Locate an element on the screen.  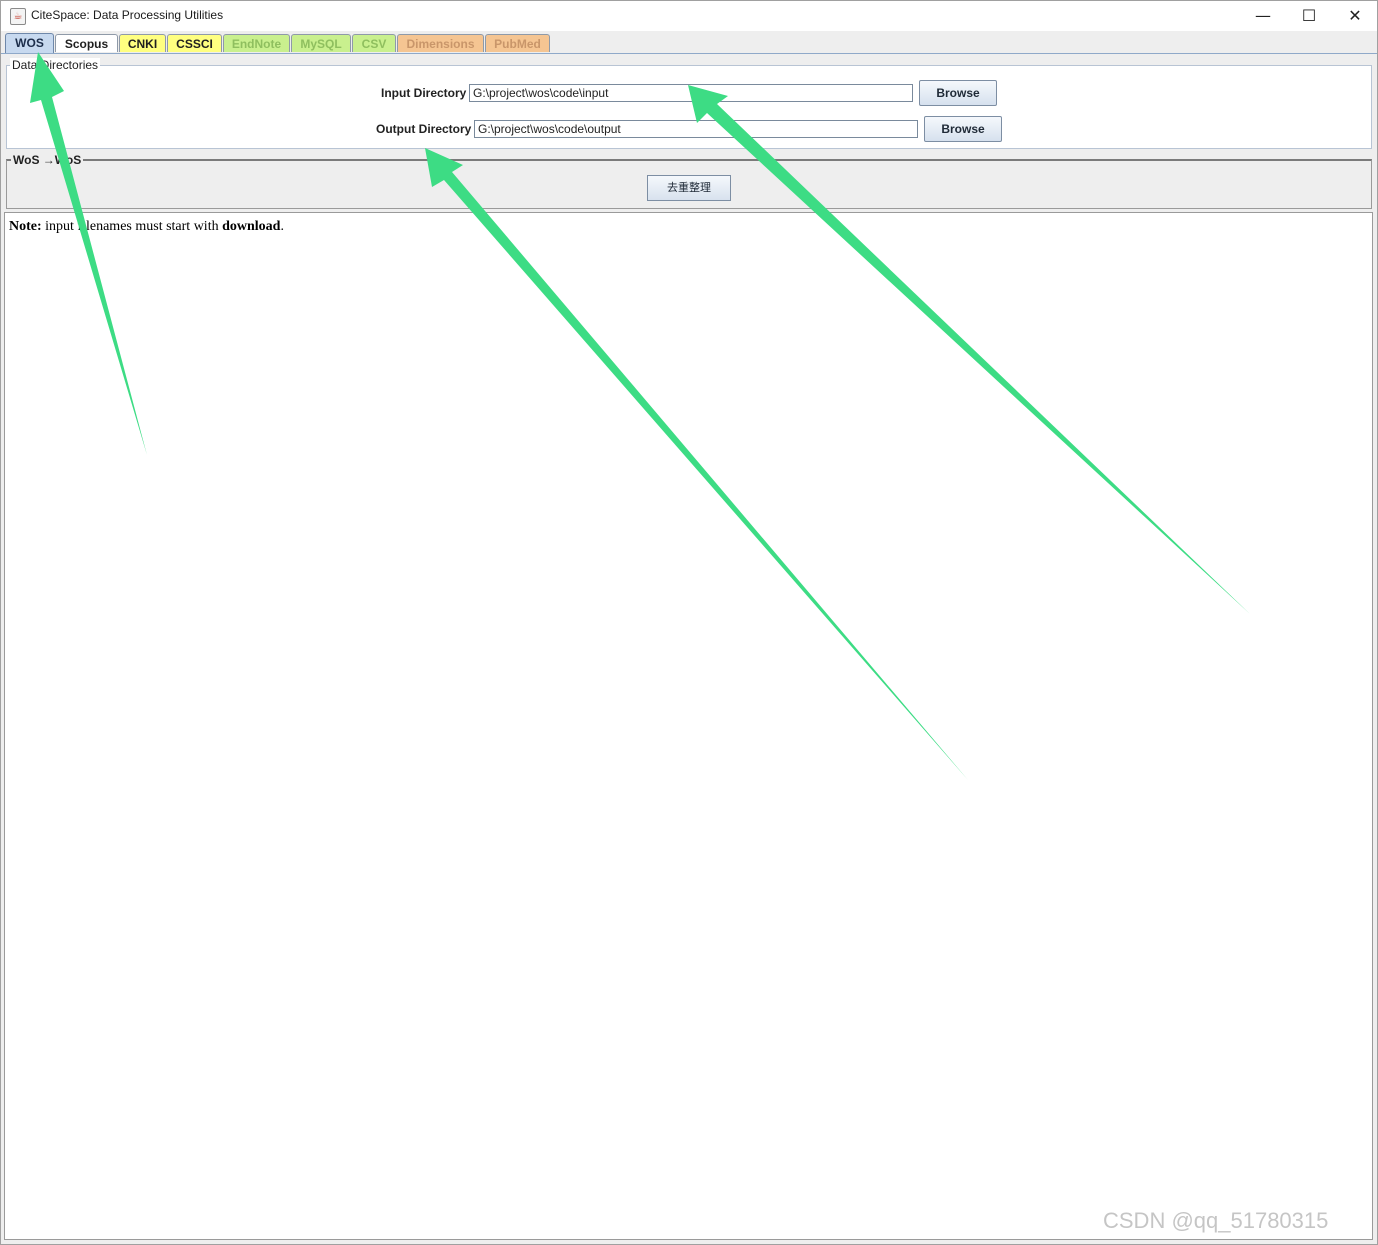
maximize-button: ☐ is located at coordinates (1309, 16).